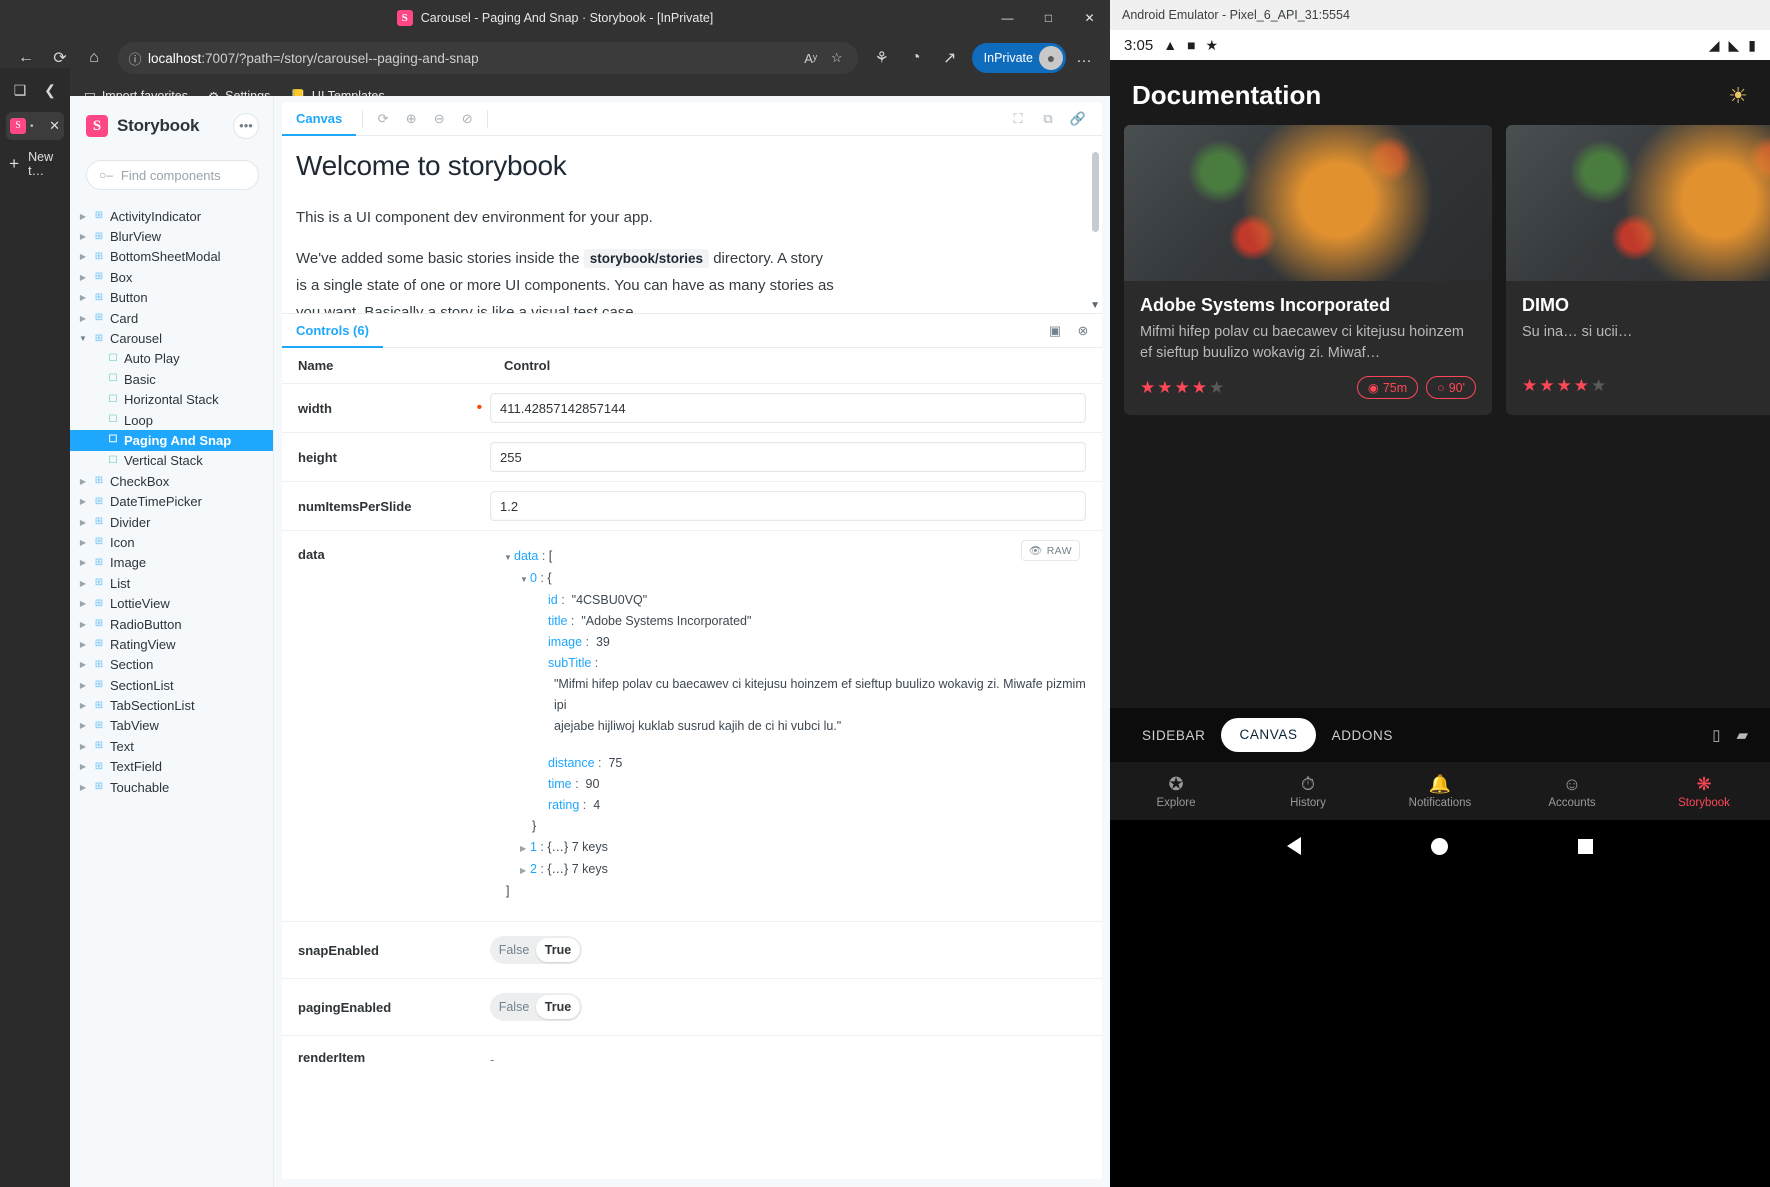 The image size is (1770, 1187). I want to click on home-circle-icon, so click(1439, 846).